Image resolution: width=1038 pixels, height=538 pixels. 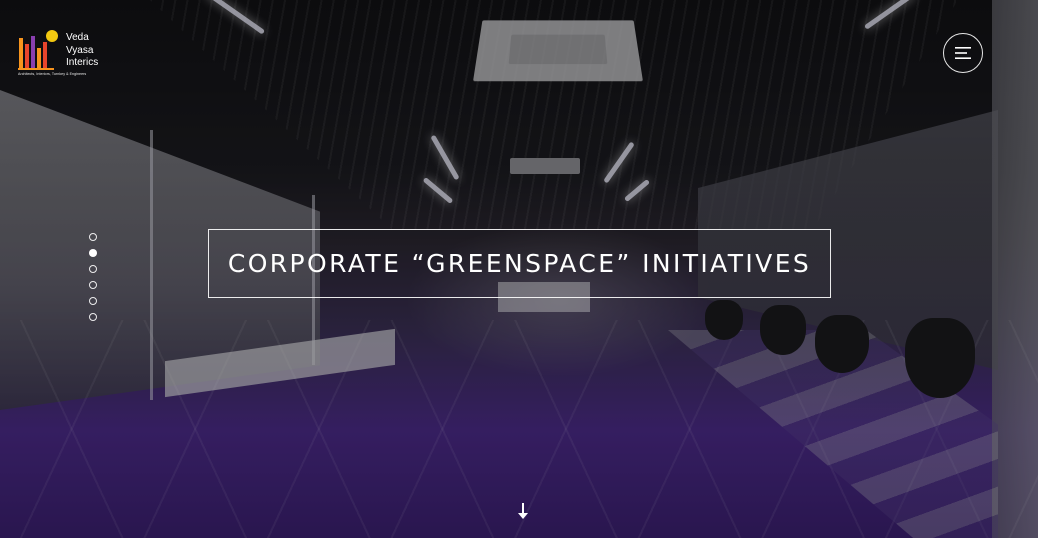 I want to click on brand-name-line2: Vyasa, so click(x=80, y=50).